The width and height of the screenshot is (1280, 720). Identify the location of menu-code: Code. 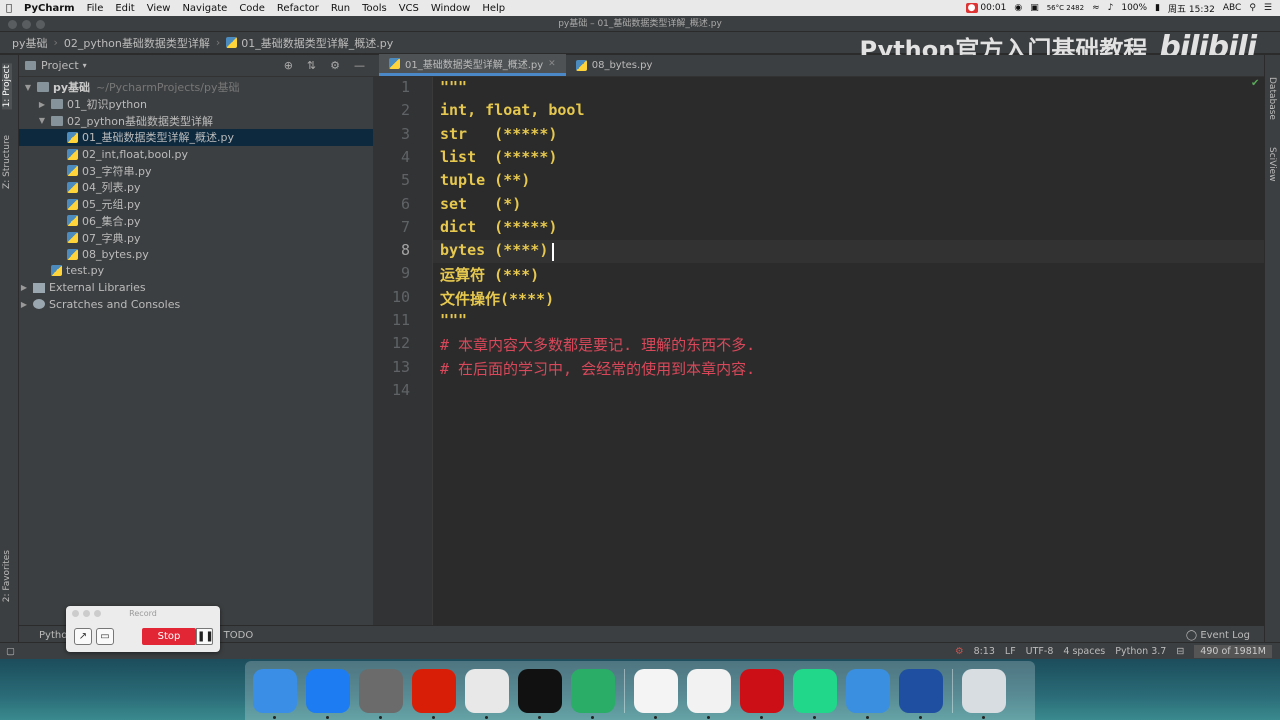
(252, 8).